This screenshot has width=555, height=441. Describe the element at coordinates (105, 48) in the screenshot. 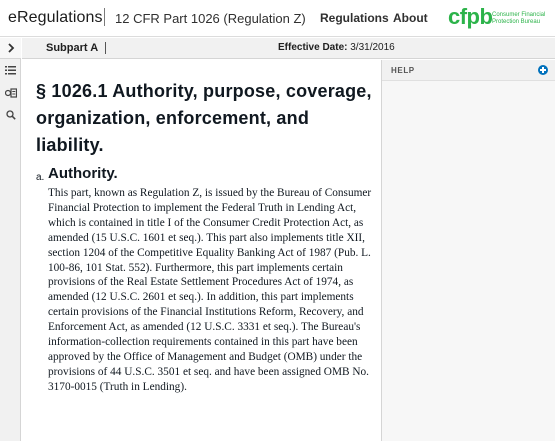

I see `subheader-divider` at that location.